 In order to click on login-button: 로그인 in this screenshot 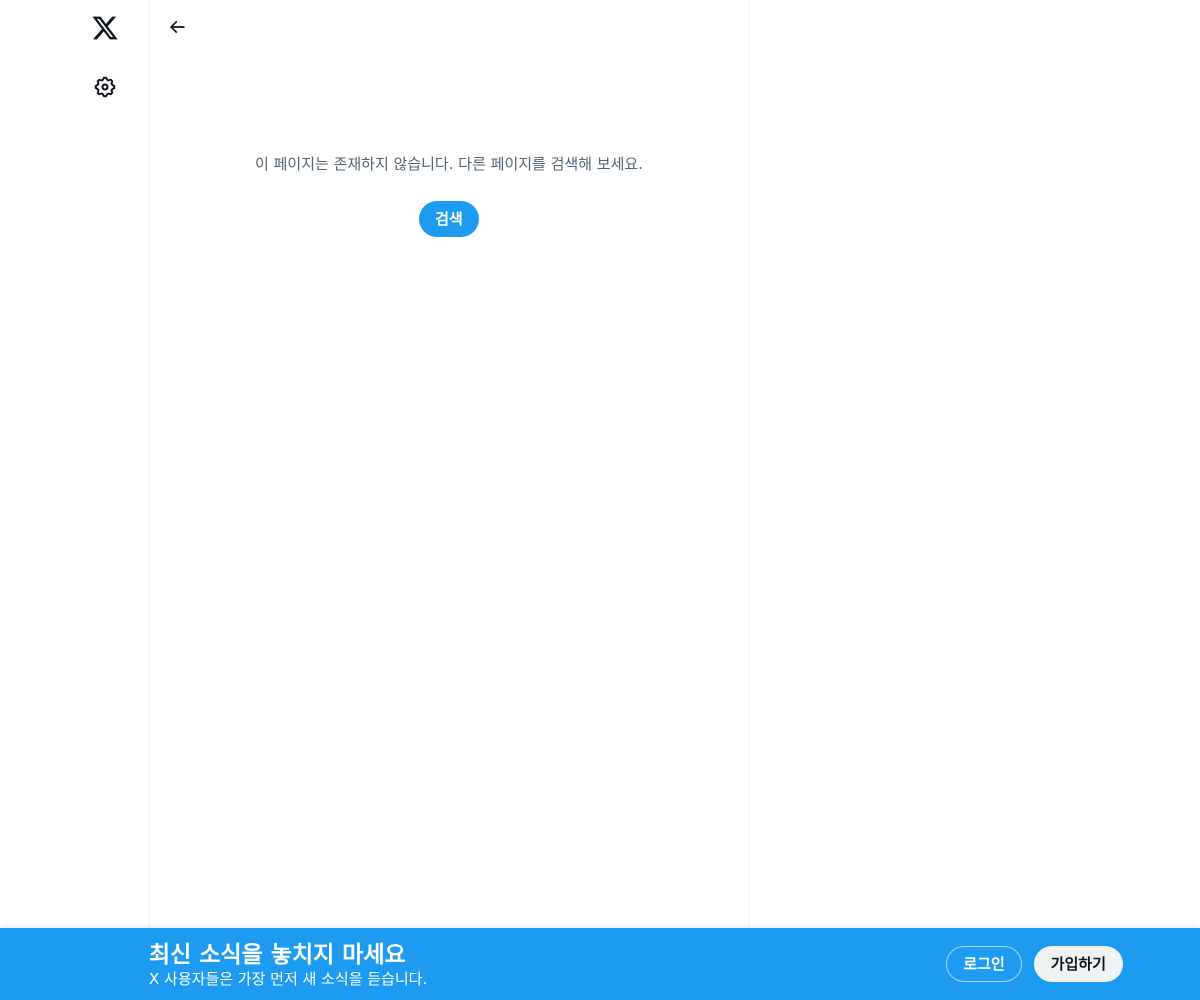, I will do `click(984, 964)`.